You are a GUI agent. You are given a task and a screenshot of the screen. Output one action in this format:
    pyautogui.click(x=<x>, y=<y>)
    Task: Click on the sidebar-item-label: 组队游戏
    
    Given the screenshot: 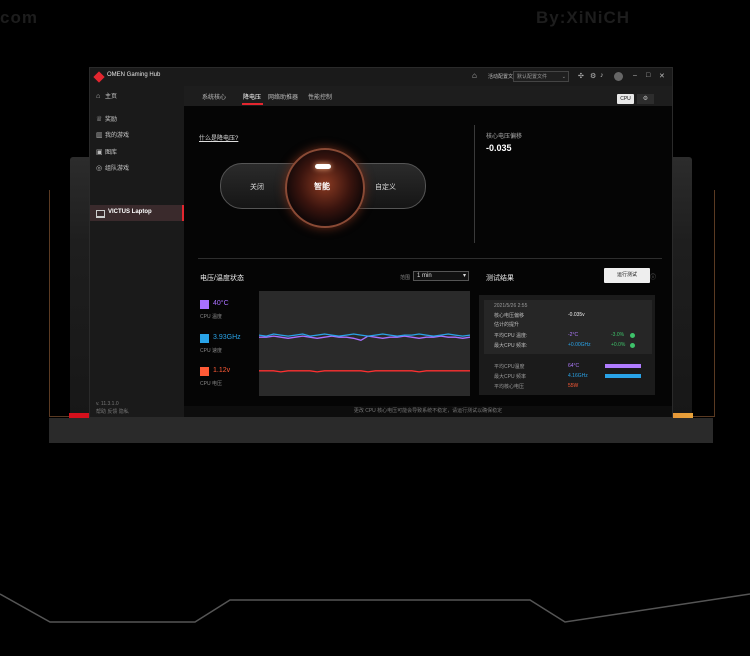 What is the action you would take?
    pyautogui.click(x=117, y=169)
    